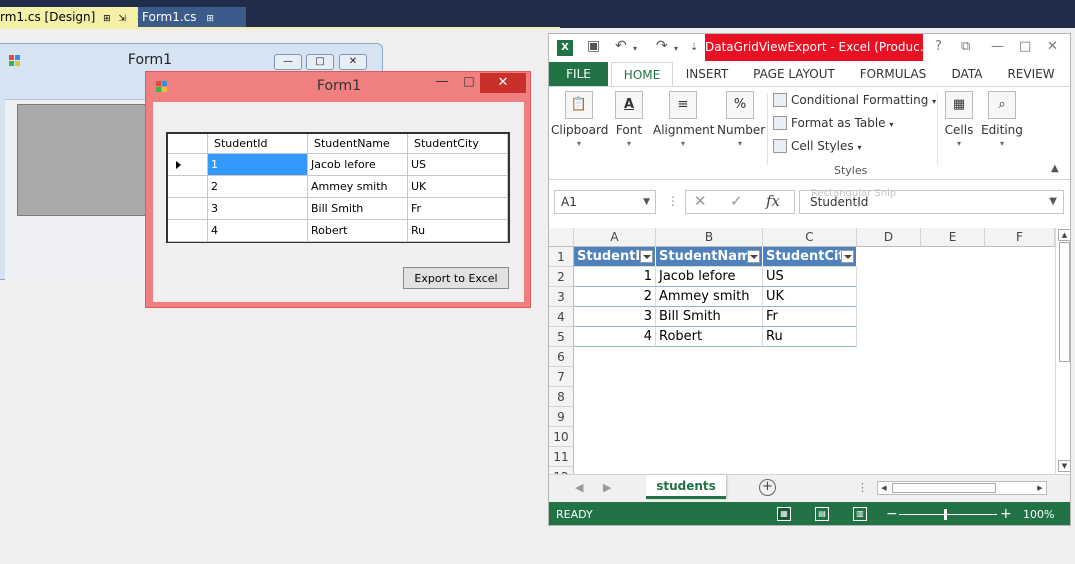 The height and width of the screenshot is (564, 1075). Describe the element at coordinates (607, 487) in the screenshot. I see `next-sheet-icon: ▶` at that location.